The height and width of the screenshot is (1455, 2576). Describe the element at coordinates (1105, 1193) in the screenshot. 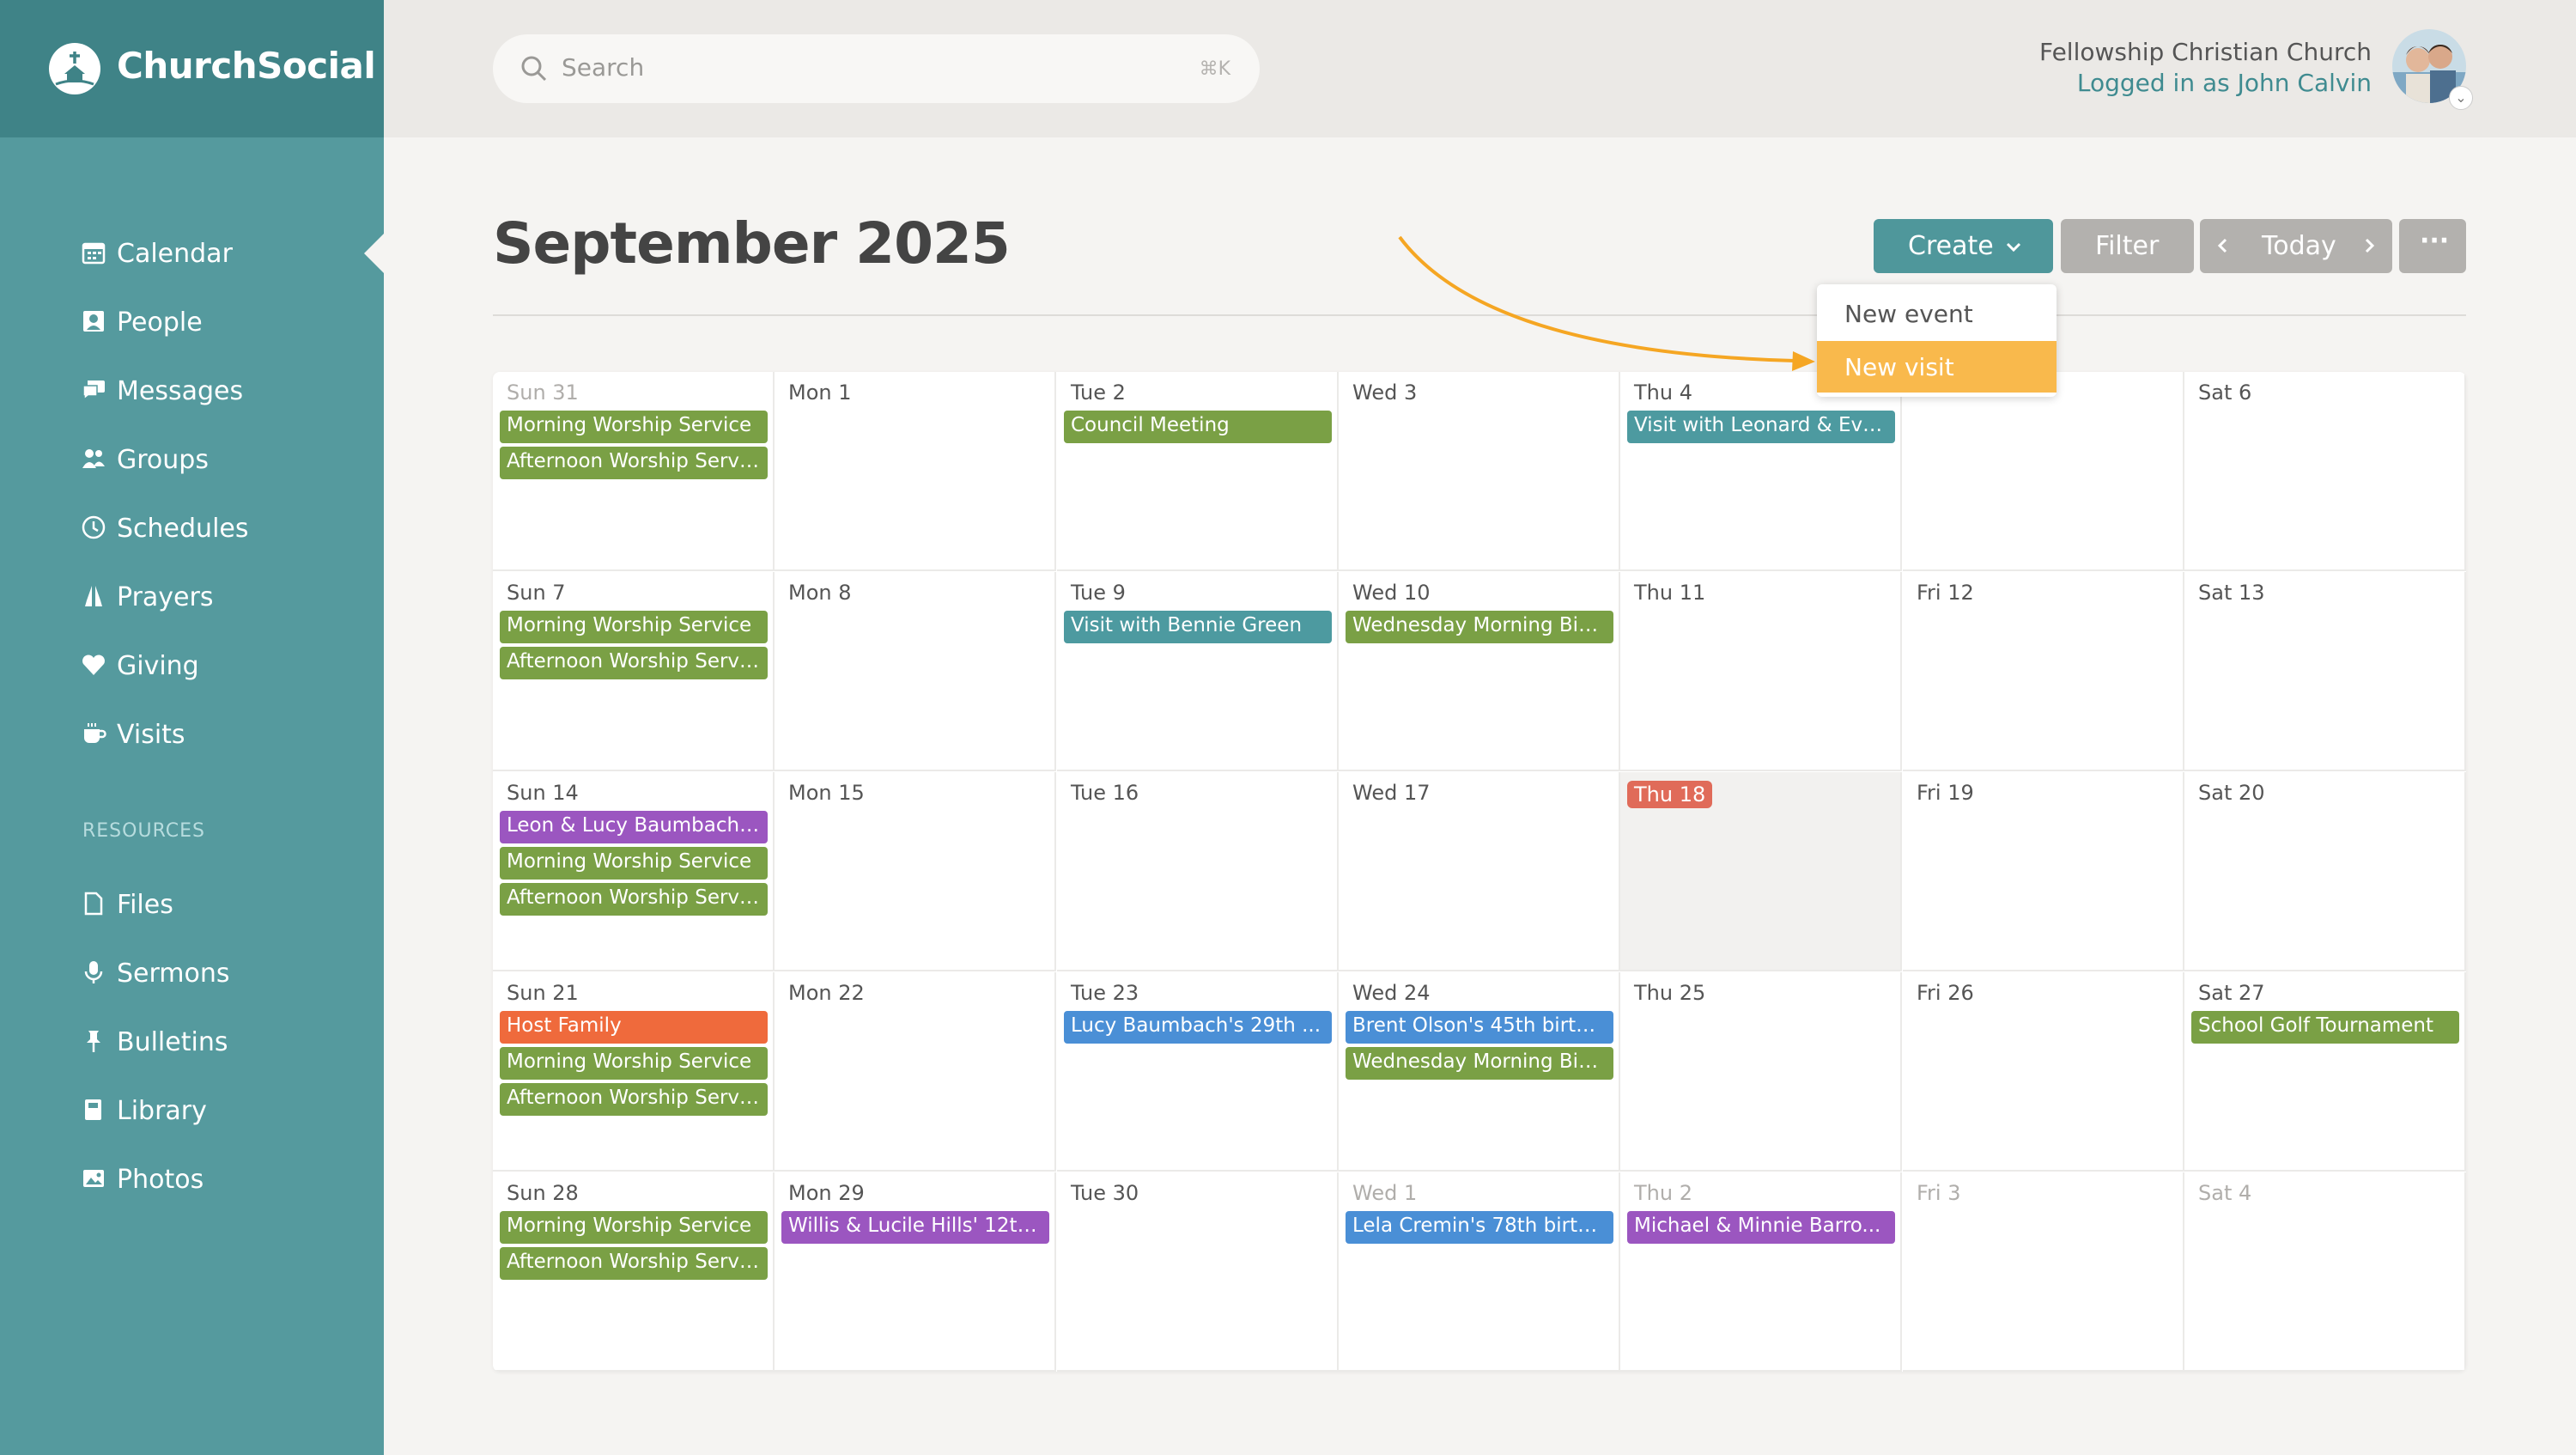

I see `day-date-label: Tue 30` at that location.